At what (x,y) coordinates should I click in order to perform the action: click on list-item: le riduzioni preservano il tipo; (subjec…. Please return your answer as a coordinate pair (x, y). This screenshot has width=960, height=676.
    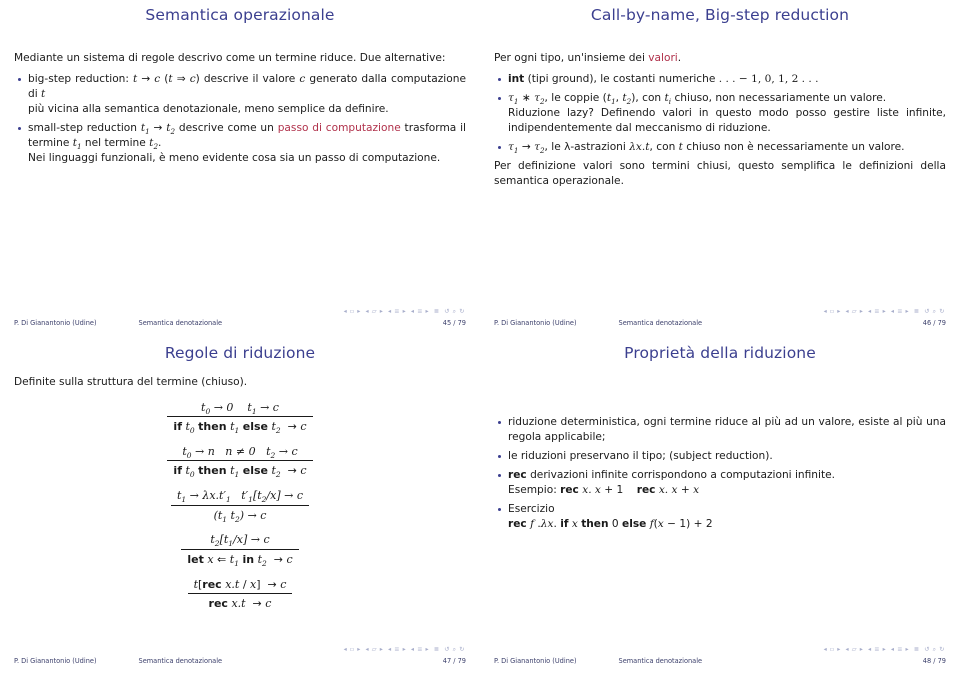
    Looking at the image, I should click on (720, 456).